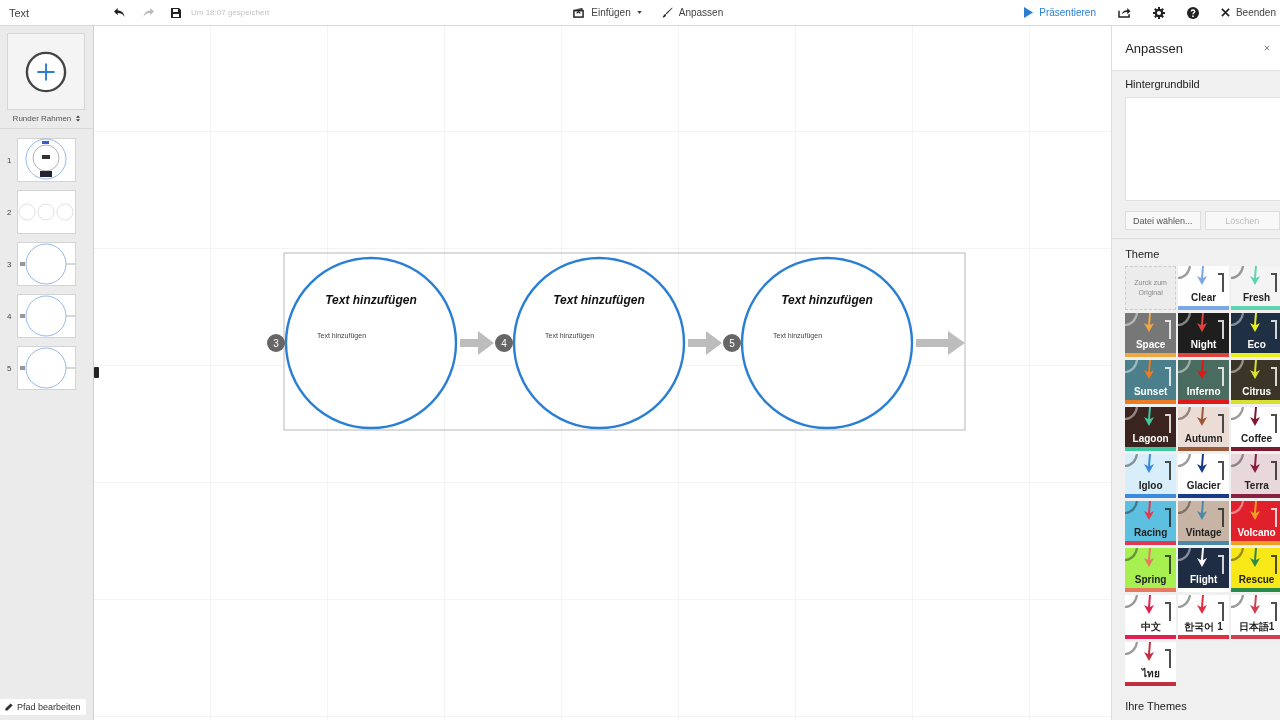 The width and height of the screenshot is (1280, 720). I want to click on collapse-handle-icon, so click(96, 372).